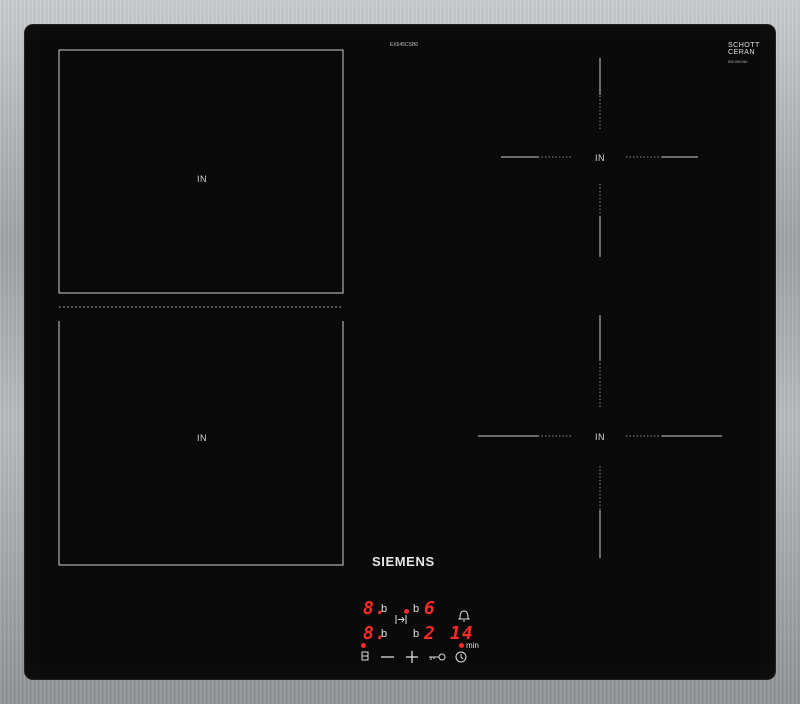 The height and width of the screenshot is (704, 800). I want to click on glass-brand-sub: 800.060.060, so click(738, 62).